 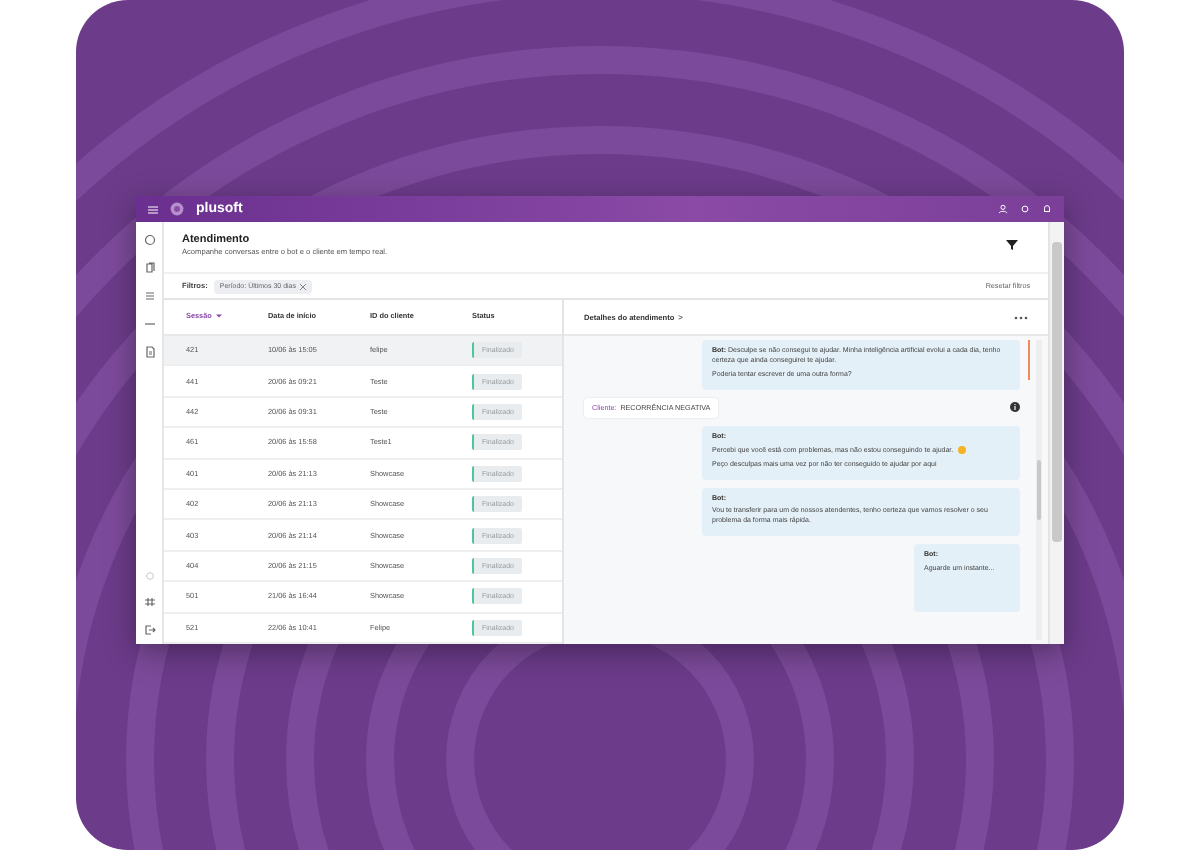 What do you see at coordinates (149, 630) in the screenshot?
I see `logout-icon` at bounding box center [149, 630].